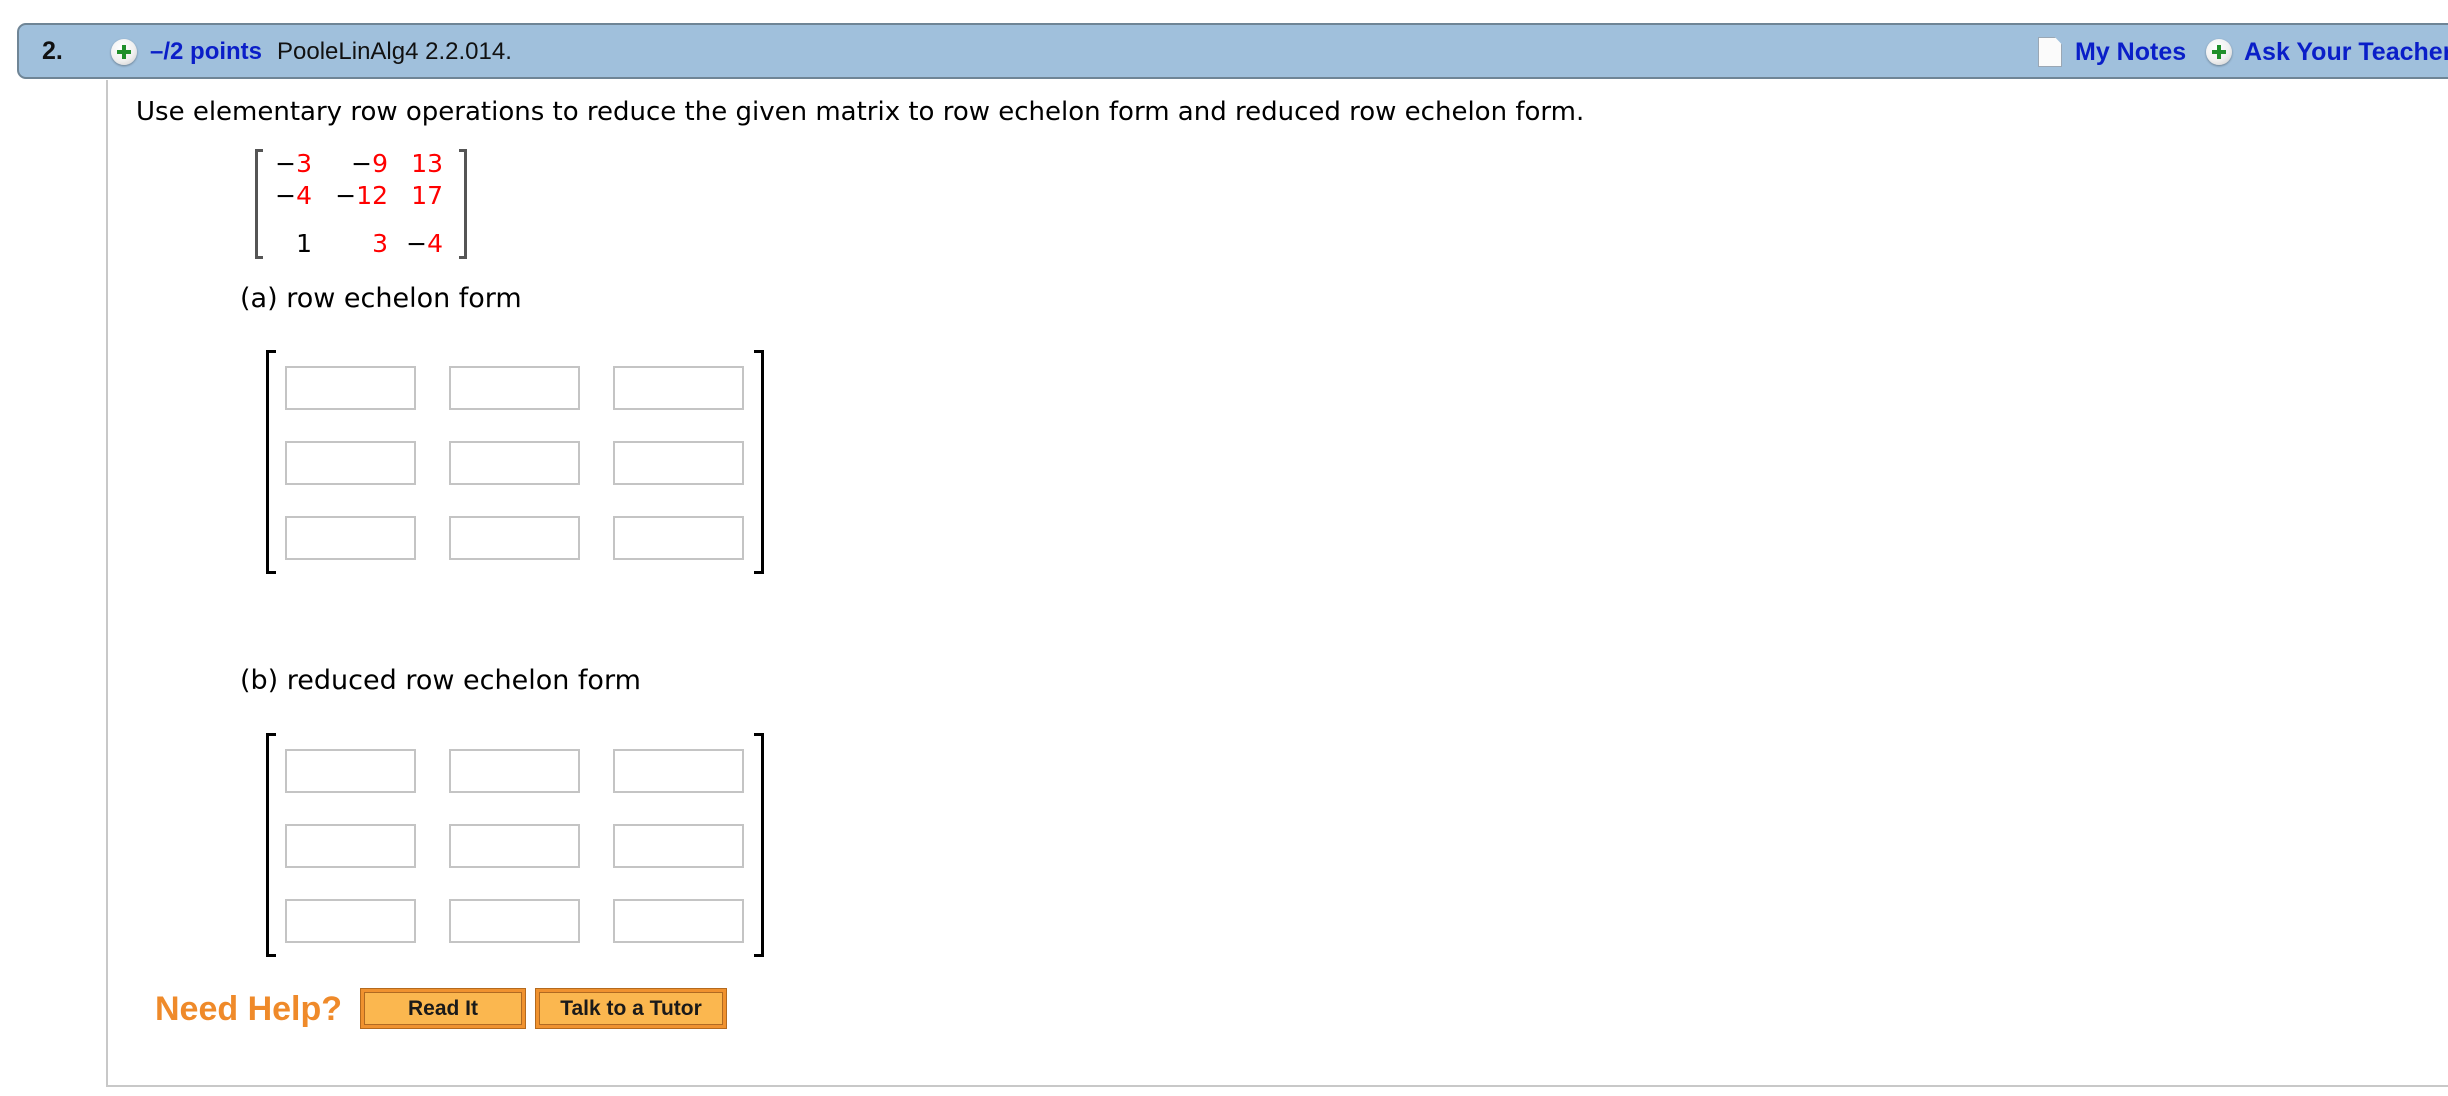 The height and width of the screenshot is (1096, 2448). I want to click on read-it-button: Read It, so click(443, 1008).